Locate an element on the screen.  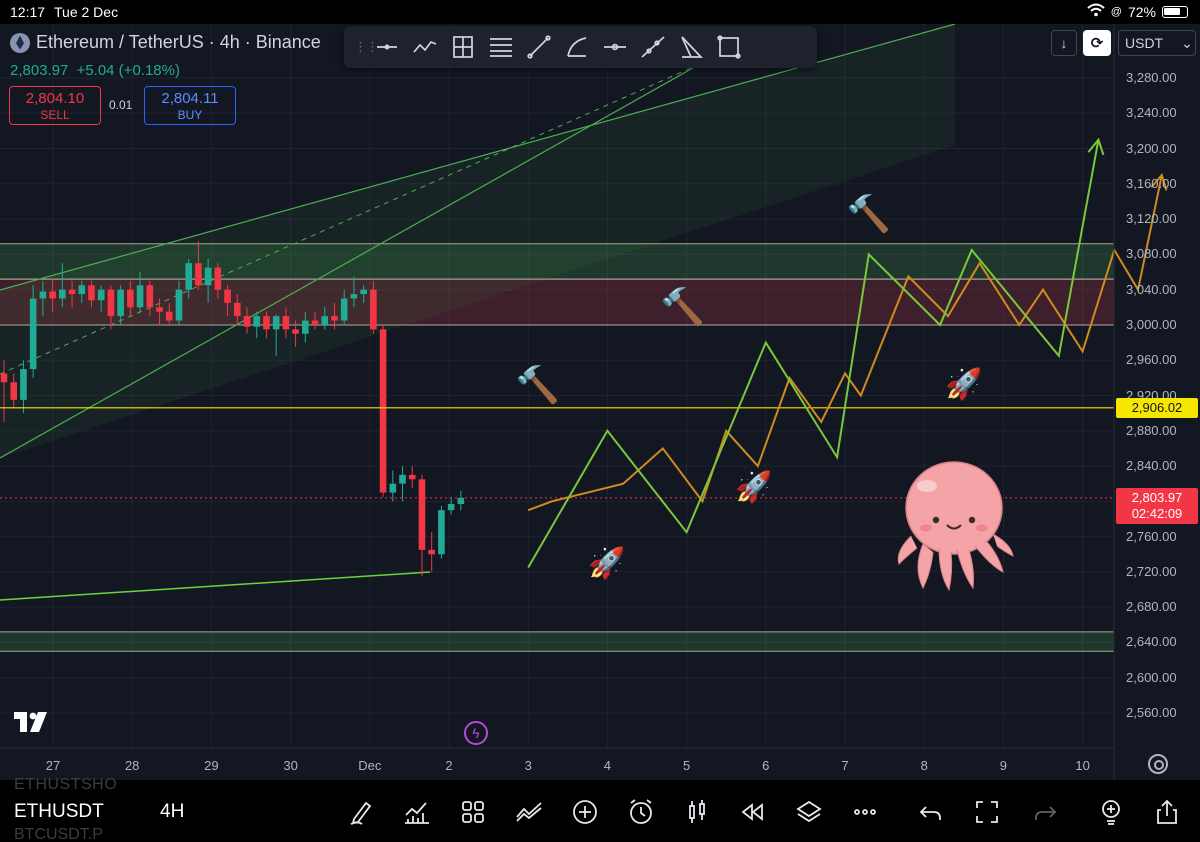
more-icon is located at coordinates (865, 812).